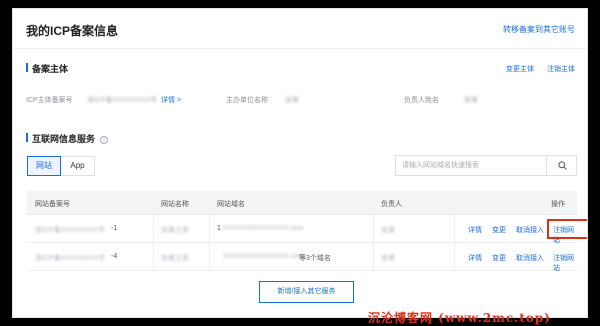 Image resolution: width=600 pixels, height=326 pixels. What do you see at coordinates (175, 204) in the screenshot?
I see `col-site-name: 网站名称` at bounding box center [175, 204].